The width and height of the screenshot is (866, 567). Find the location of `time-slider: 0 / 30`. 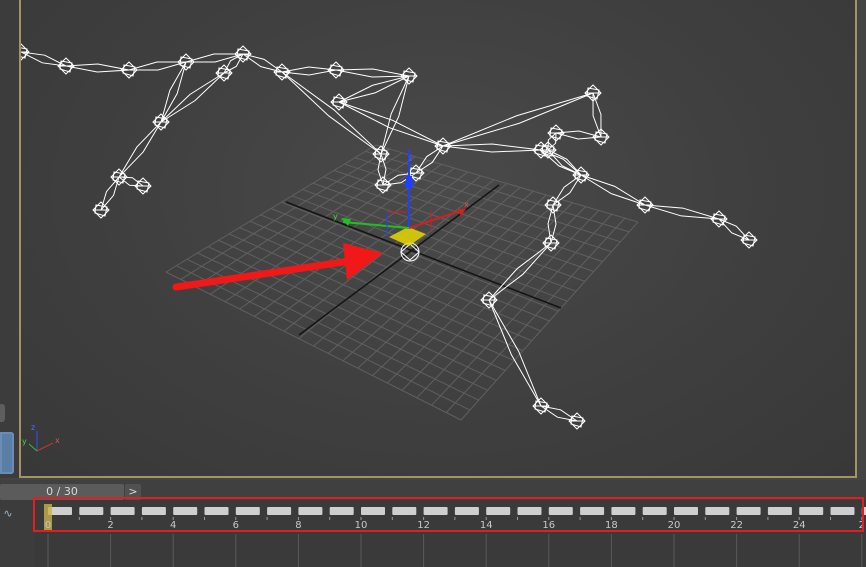

time-slider: 0 / 30 is located at coordinates (62, 492).